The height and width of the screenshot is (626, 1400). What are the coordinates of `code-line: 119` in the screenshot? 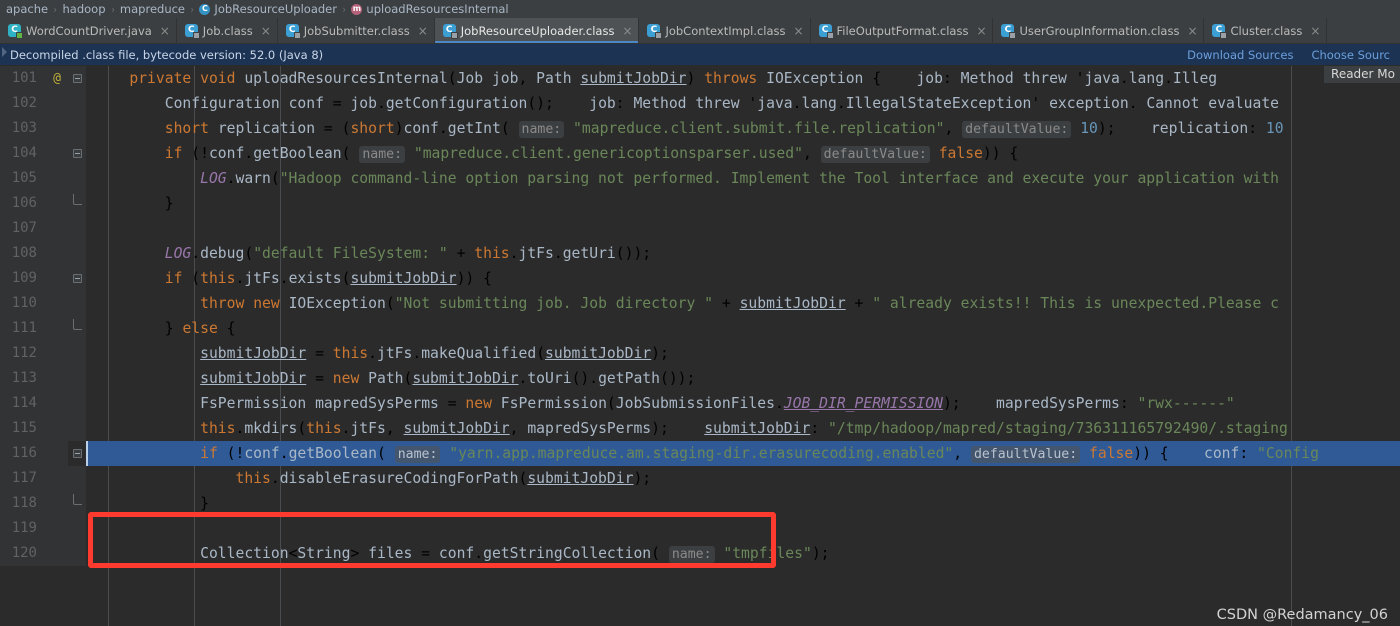 It's located at (700, 528).